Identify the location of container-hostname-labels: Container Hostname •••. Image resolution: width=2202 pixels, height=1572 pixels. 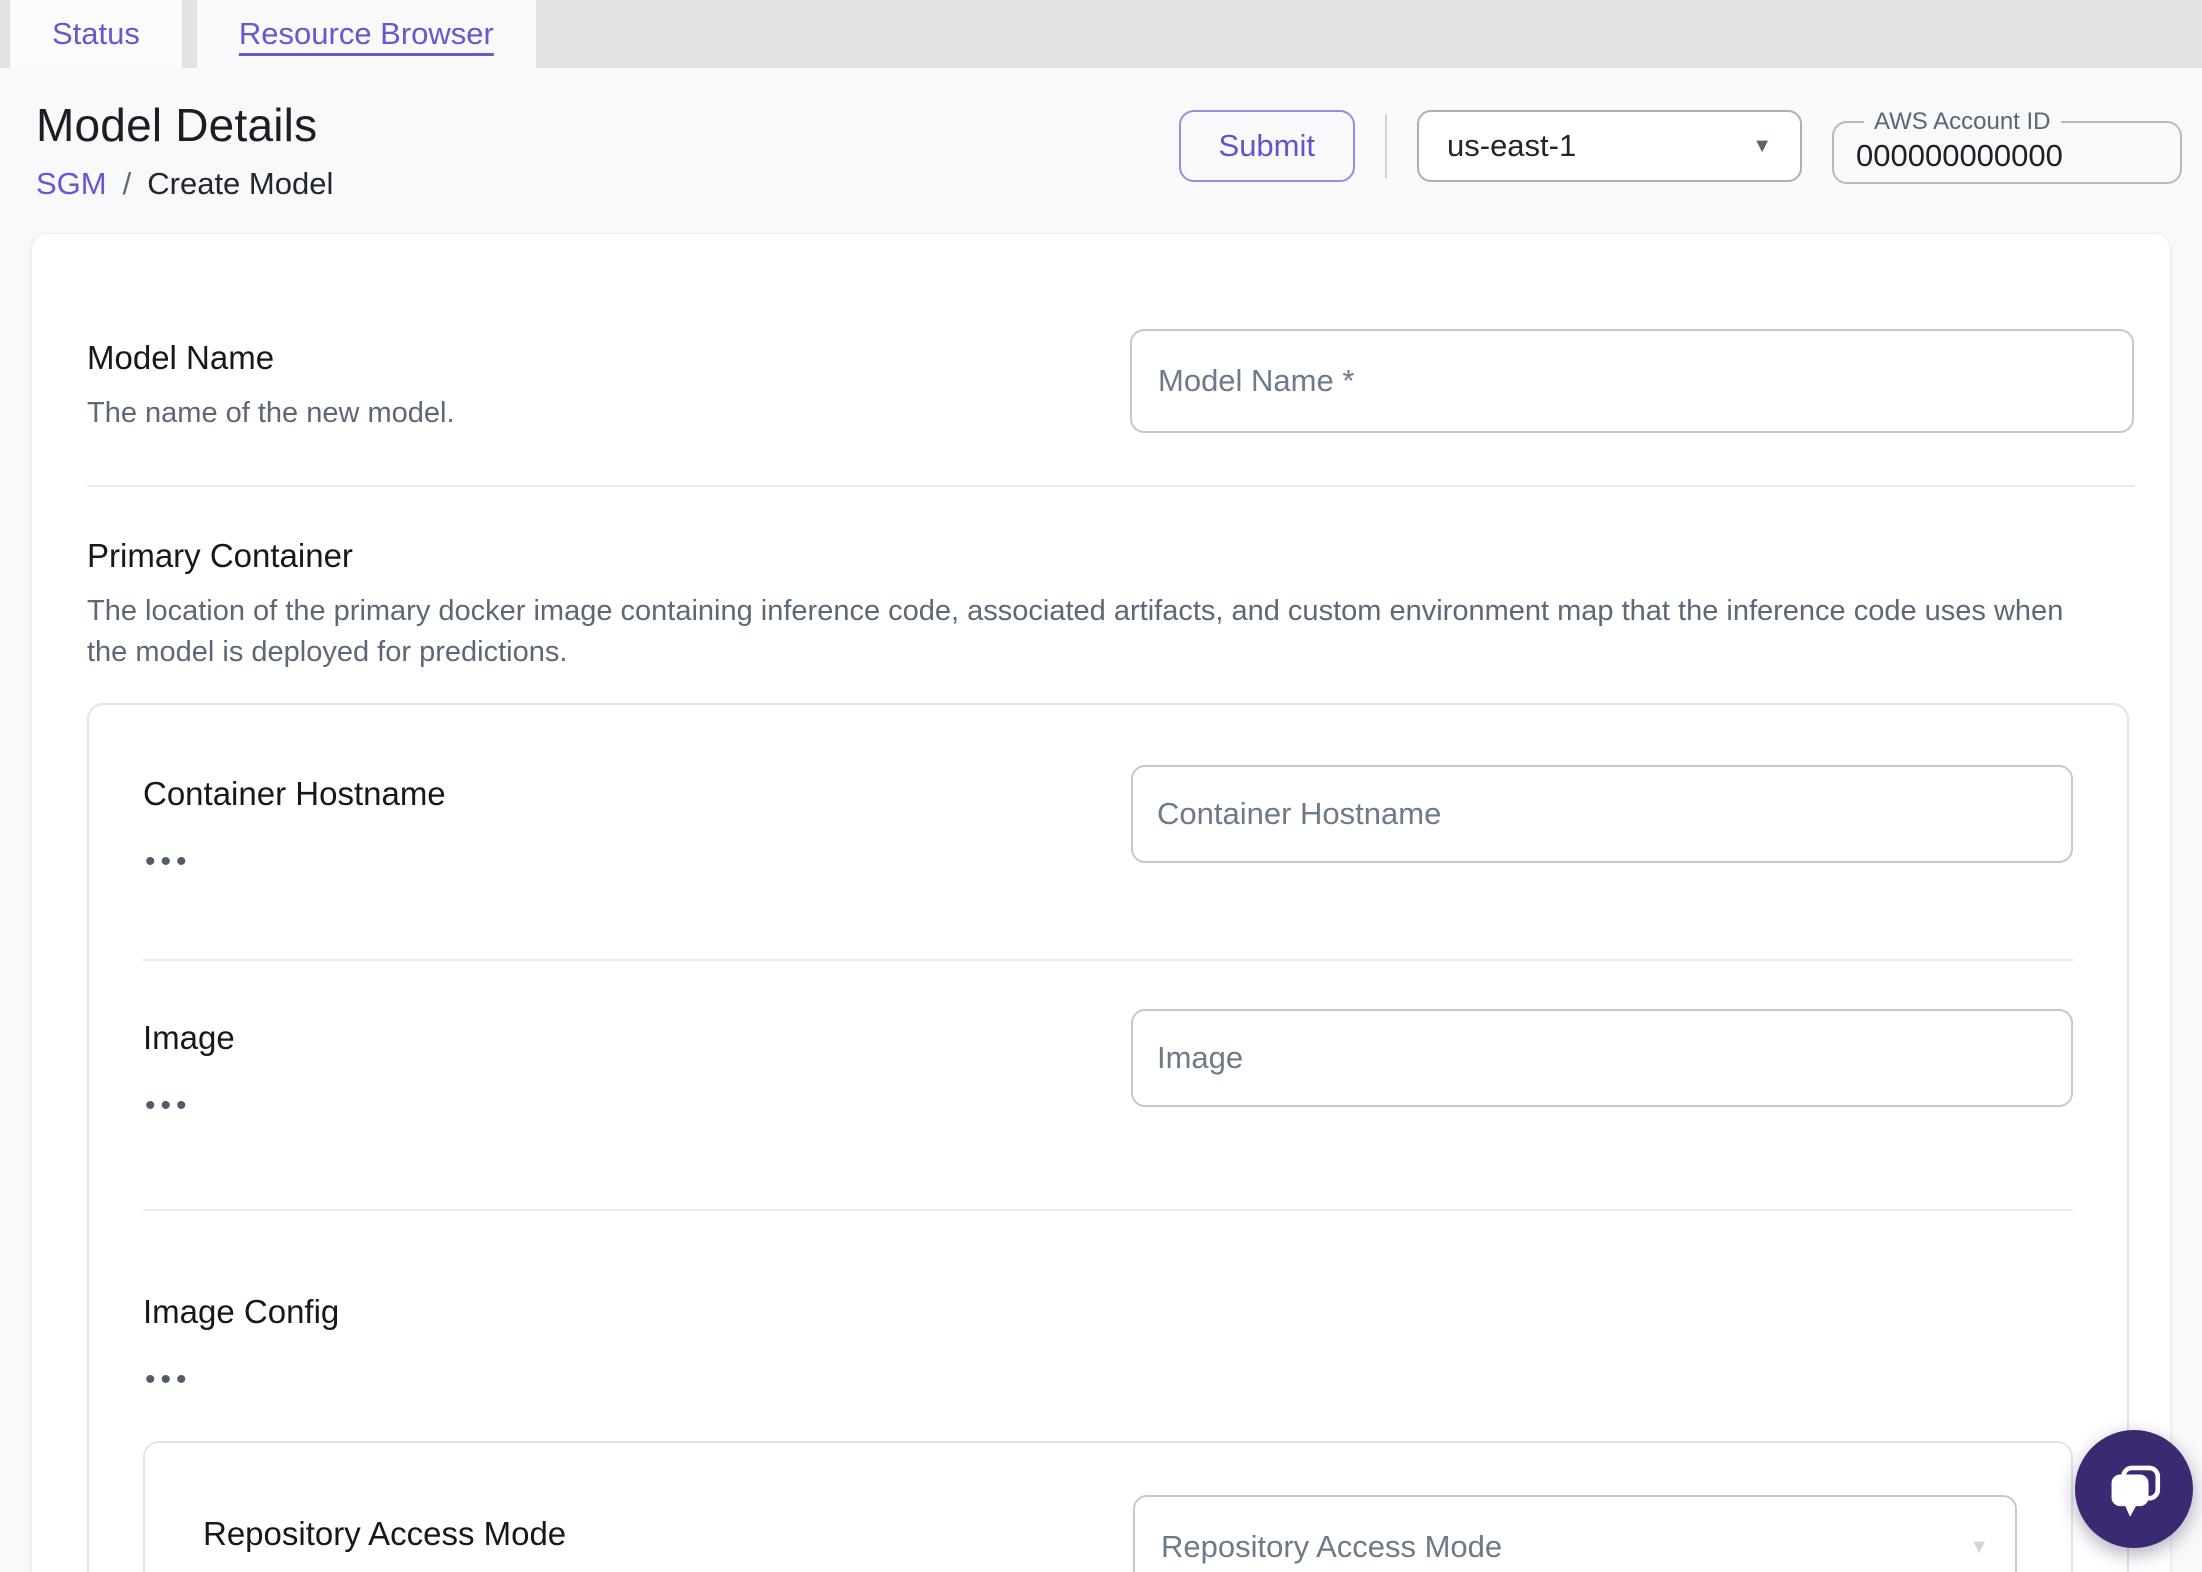
(294, 824).